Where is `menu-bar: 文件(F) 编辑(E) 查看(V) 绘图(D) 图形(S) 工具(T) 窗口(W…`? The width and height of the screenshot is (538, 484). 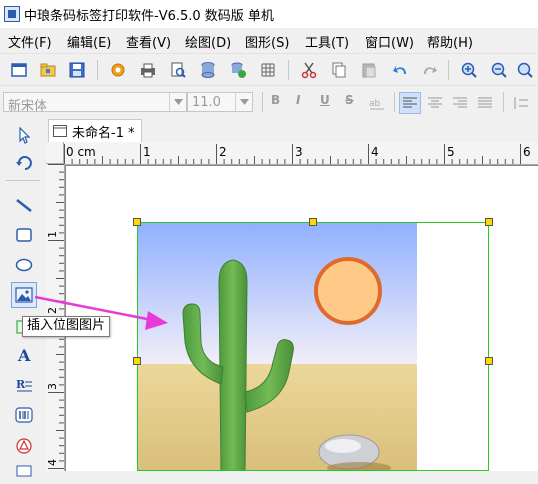
menu-bar: 文件(F) 编辑(E) 查看(V) 绘图(D) 图形(S) 工具(T) 窗口(W… is located at coordinates (269, 40).